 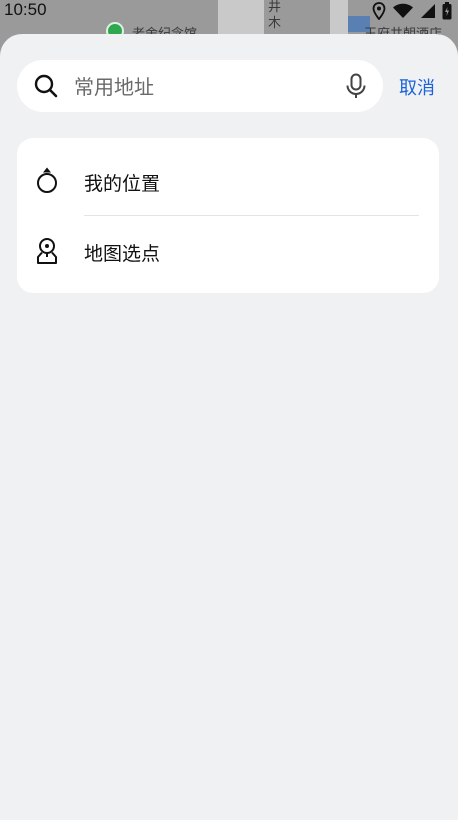 What do you see at coordinates (447, 13) in the screenshot?
I see `battery-icon` at bounding box center [447, 13].